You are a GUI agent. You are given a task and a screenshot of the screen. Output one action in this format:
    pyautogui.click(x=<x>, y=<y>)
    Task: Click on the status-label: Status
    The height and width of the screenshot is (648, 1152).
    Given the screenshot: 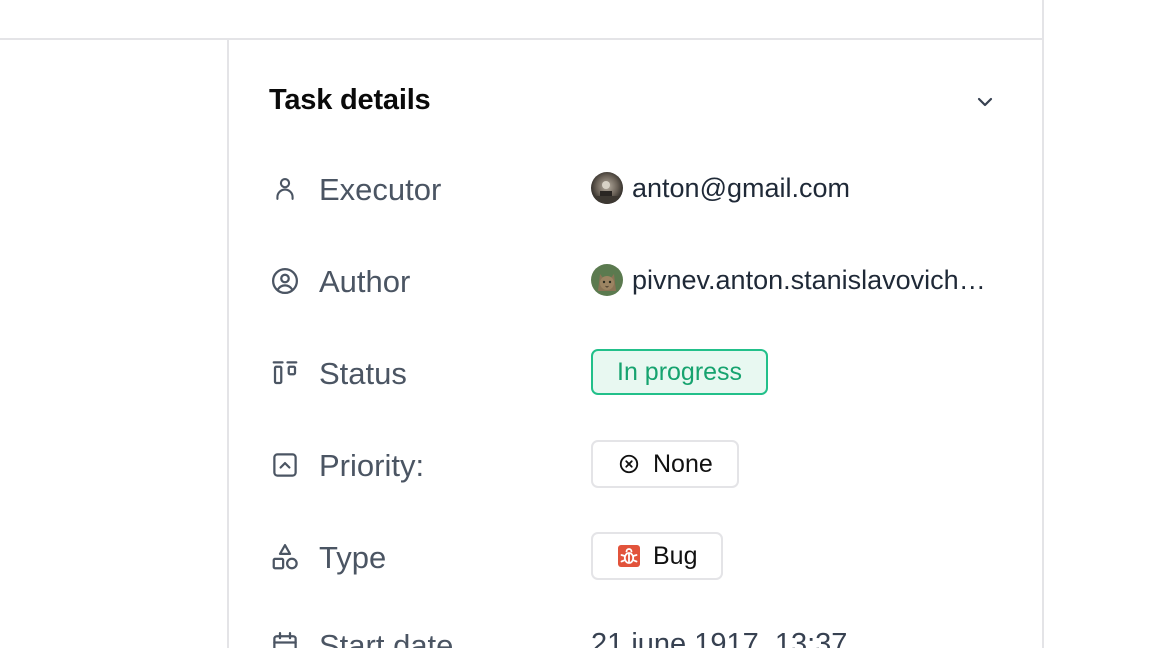 What is the action you would take?
    pyautogui.click(x=363, y=373)
    